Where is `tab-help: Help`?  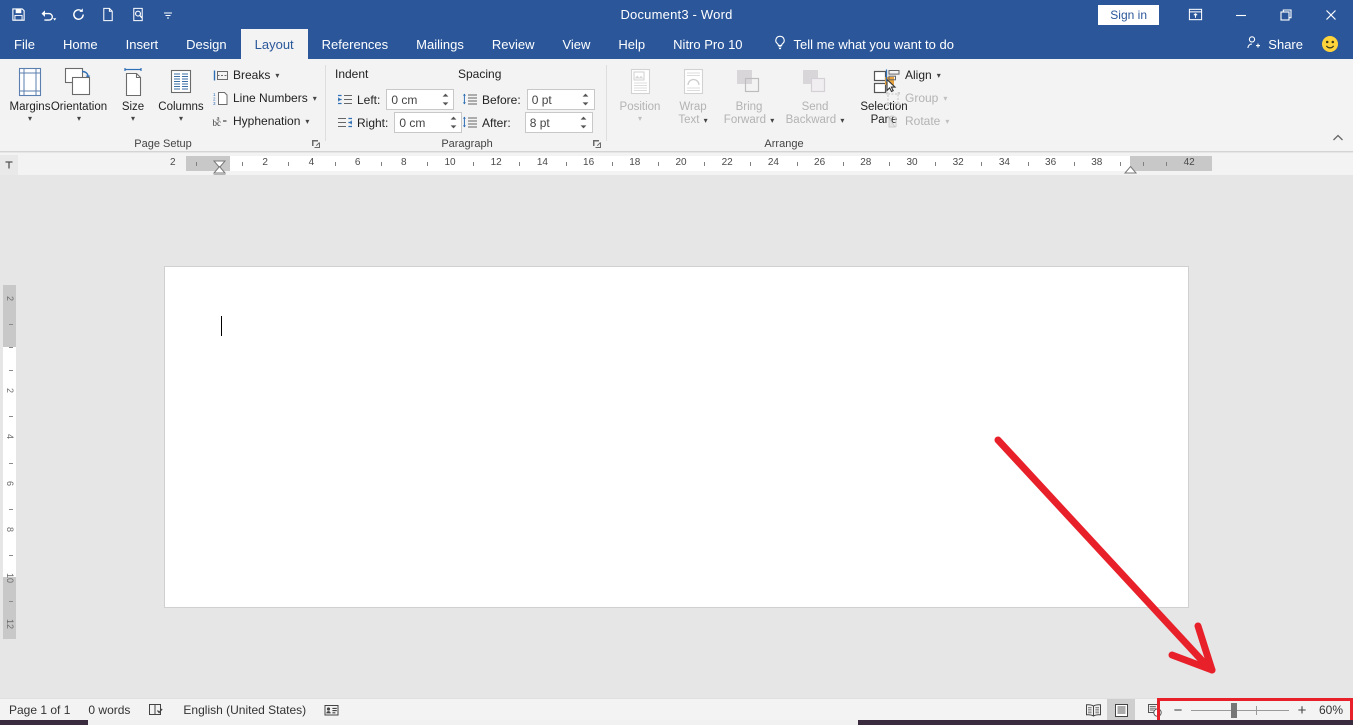
tab-help: Help is located at coordinates (631, 44).